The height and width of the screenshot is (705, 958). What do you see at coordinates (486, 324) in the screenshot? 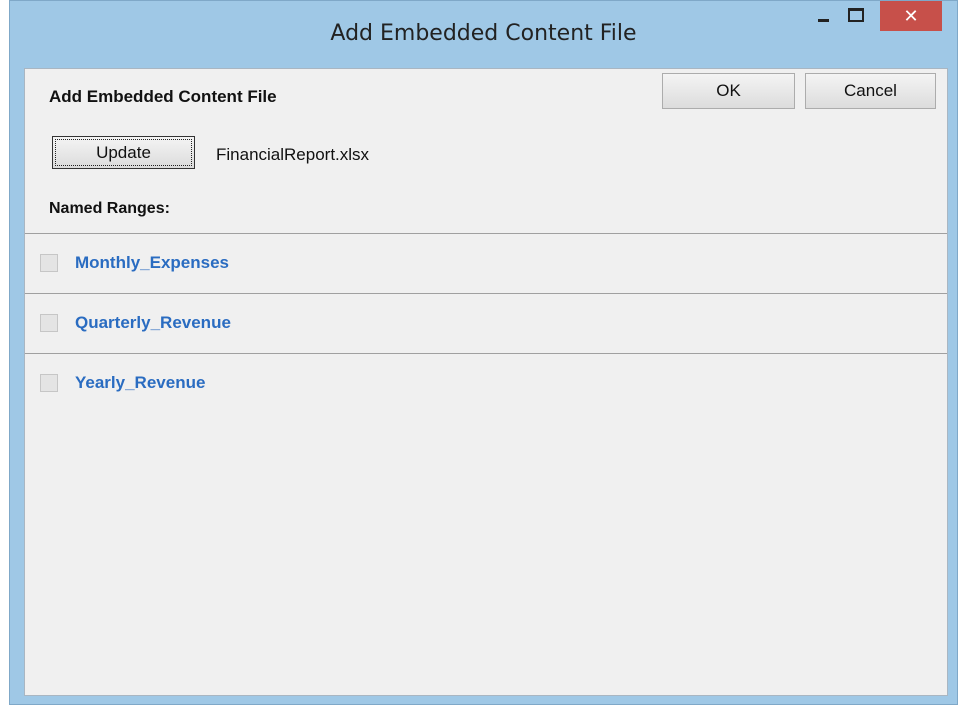
I see `named-range-row: Quarterly_Revenue` at bounding box center [486, 324].